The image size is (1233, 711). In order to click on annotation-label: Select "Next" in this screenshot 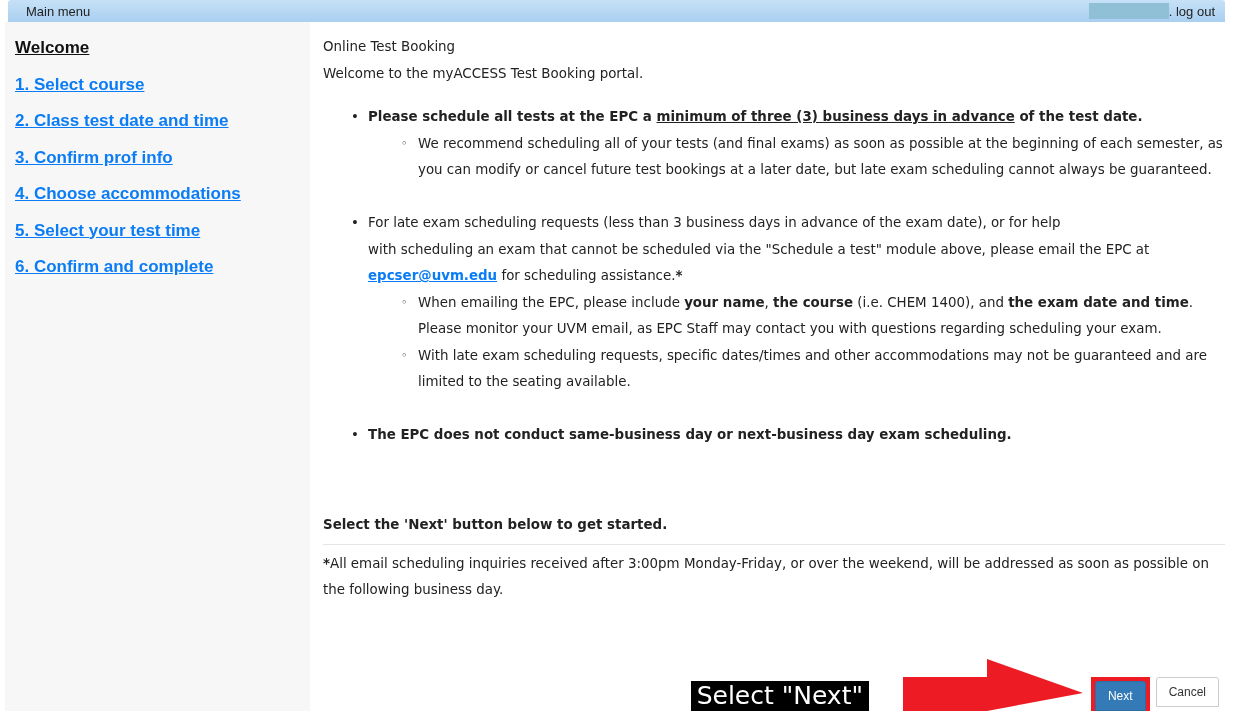, I will do `click(779, 696)`.